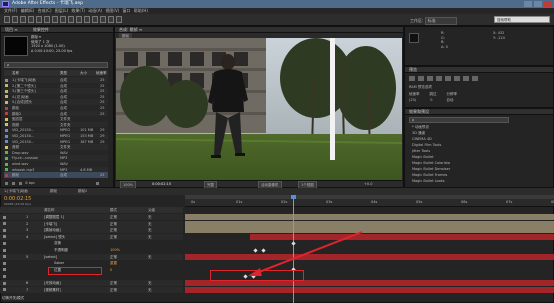  Describe the element at coordinates (448, 78) in the screenshot. I see `last-frame-icon` at that location.